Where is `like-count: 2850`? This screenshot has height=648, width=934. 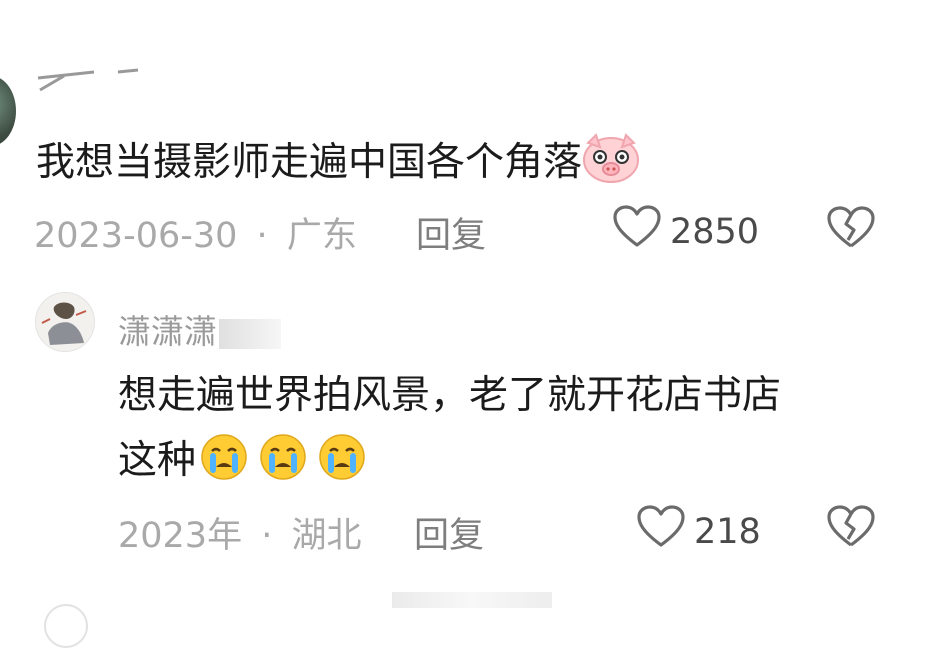 like-count: 2850 is located at coordinates (715, 231).